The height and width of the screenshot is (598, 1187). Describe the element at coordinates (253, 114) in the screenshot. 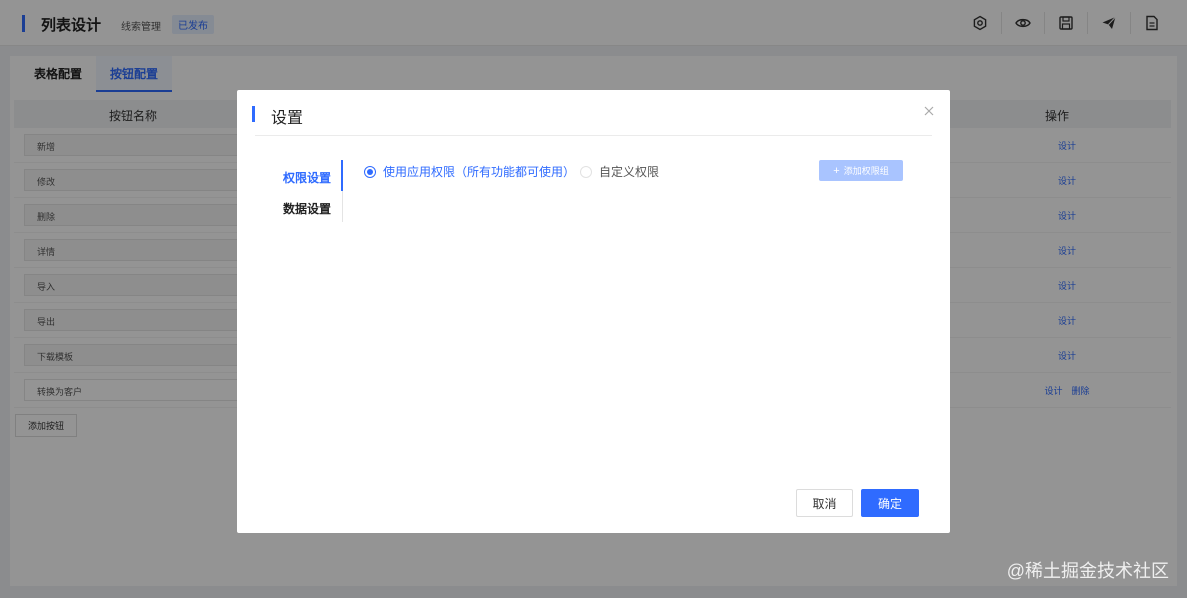

I see `dialog-title-accent` at that location.